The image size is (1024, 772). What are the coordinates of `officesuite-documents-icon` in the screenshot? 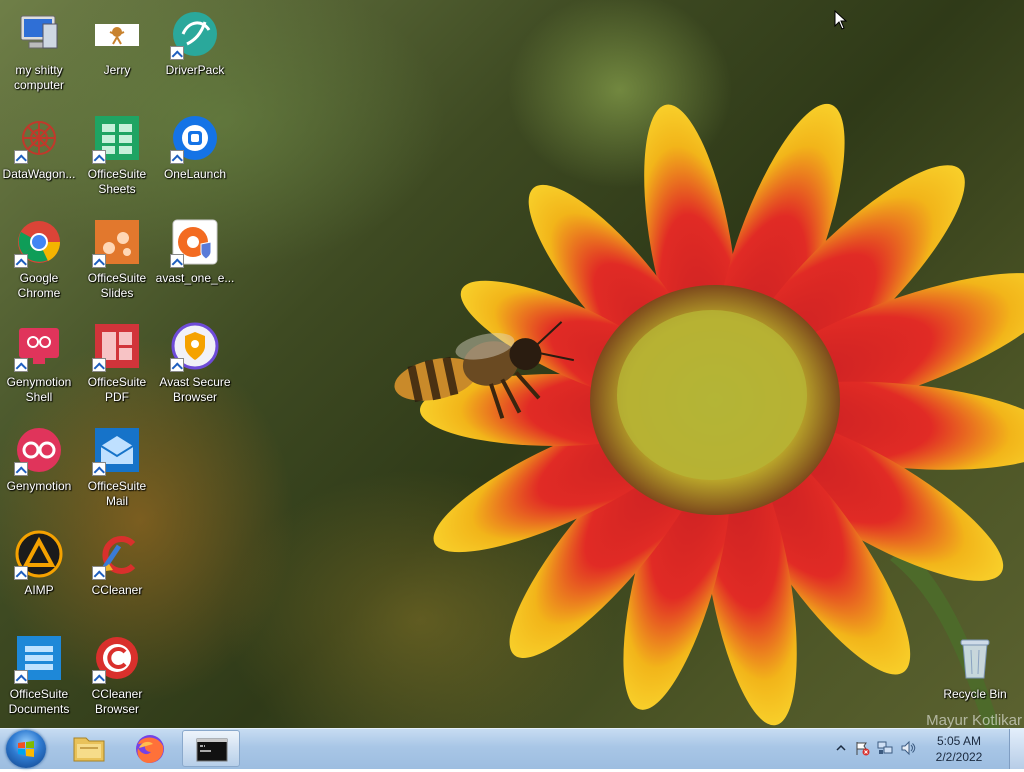 It's located at (38, 659).